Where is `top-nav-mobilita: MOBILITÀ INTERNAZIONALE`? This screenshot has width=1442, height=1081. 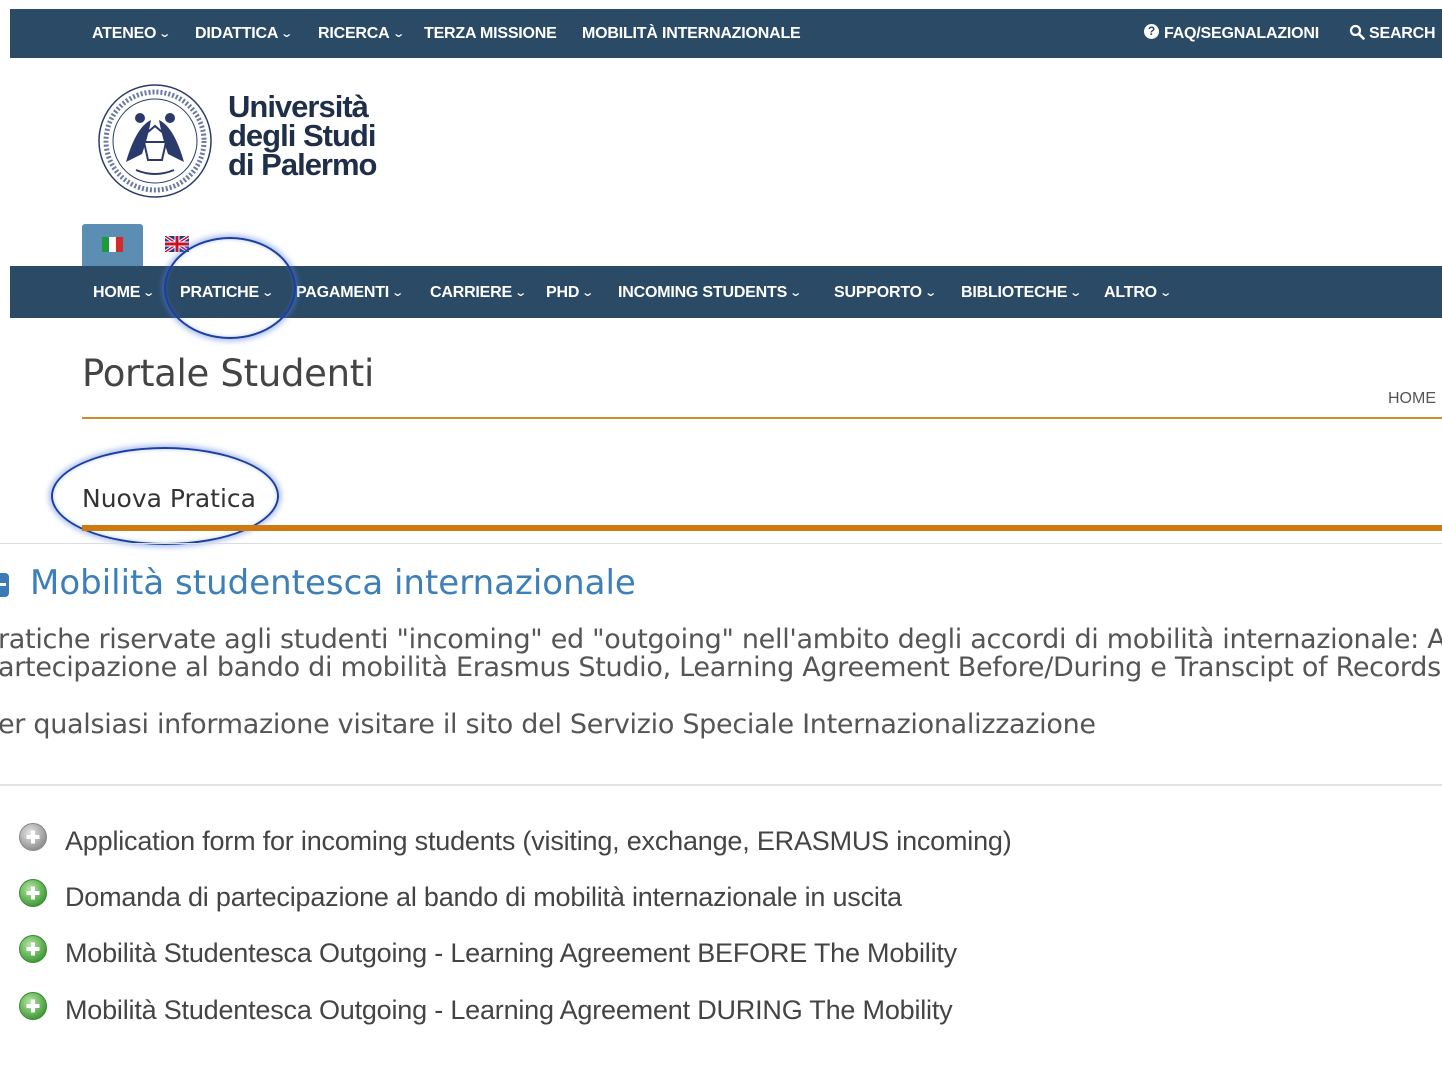 top-nav-mobilita: MOBILITÀ INTERNAZIONALE is located at coordinates (691, 33).